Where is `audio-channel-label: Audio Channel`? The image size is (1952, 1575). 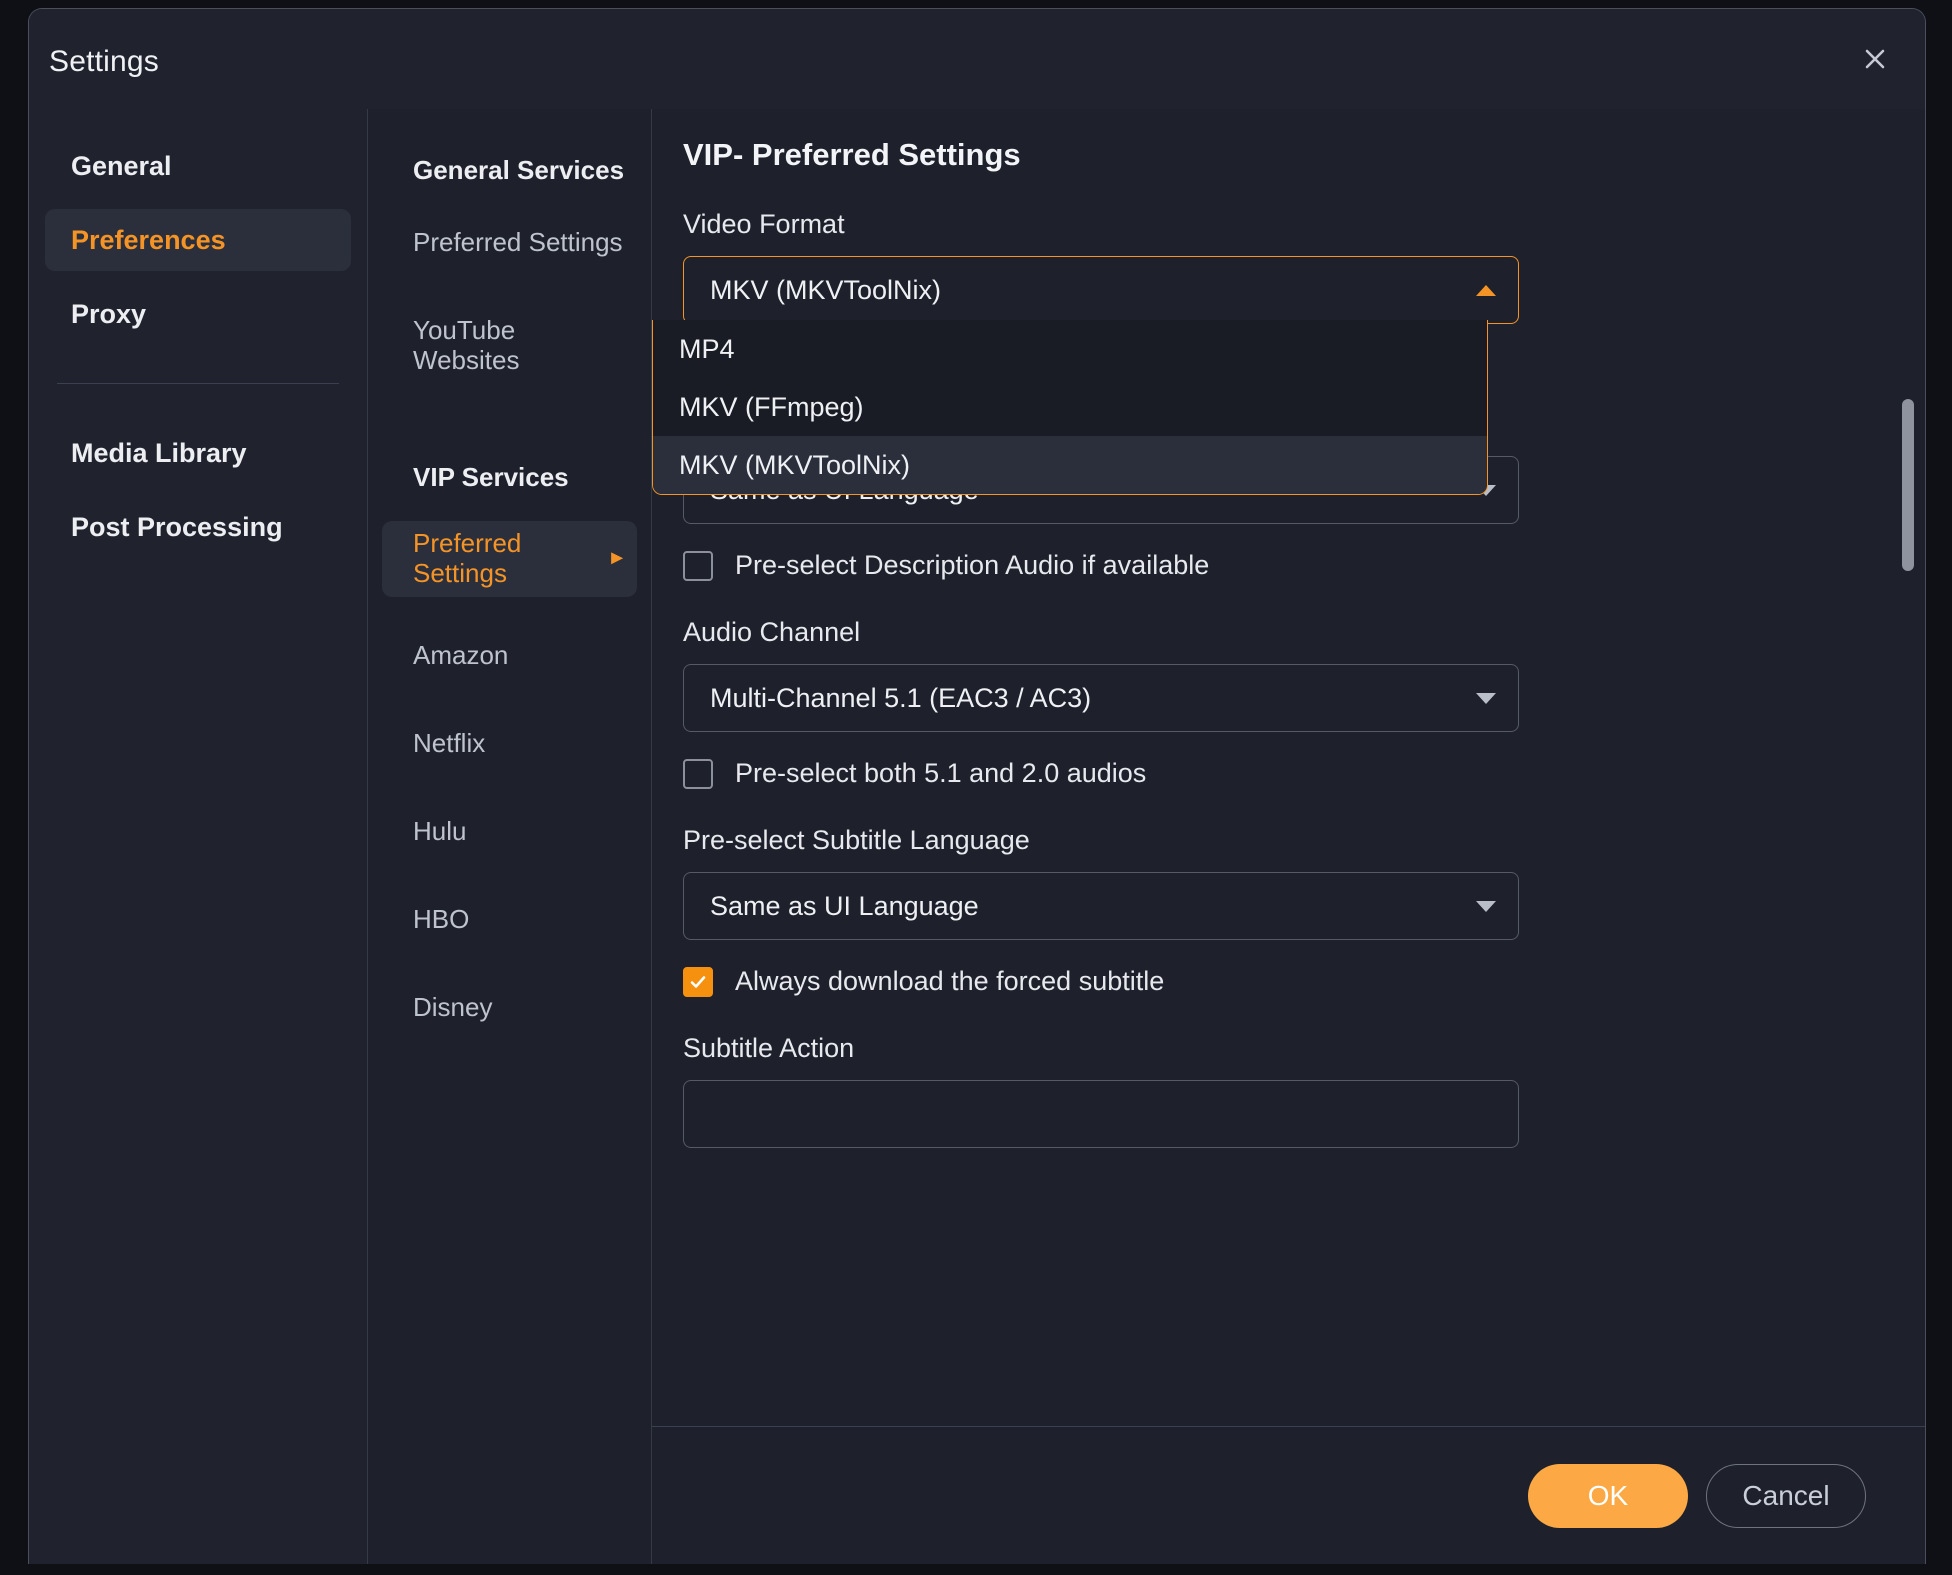
audio-channel-label: Audio Channel is located at coordinates (772, 632).